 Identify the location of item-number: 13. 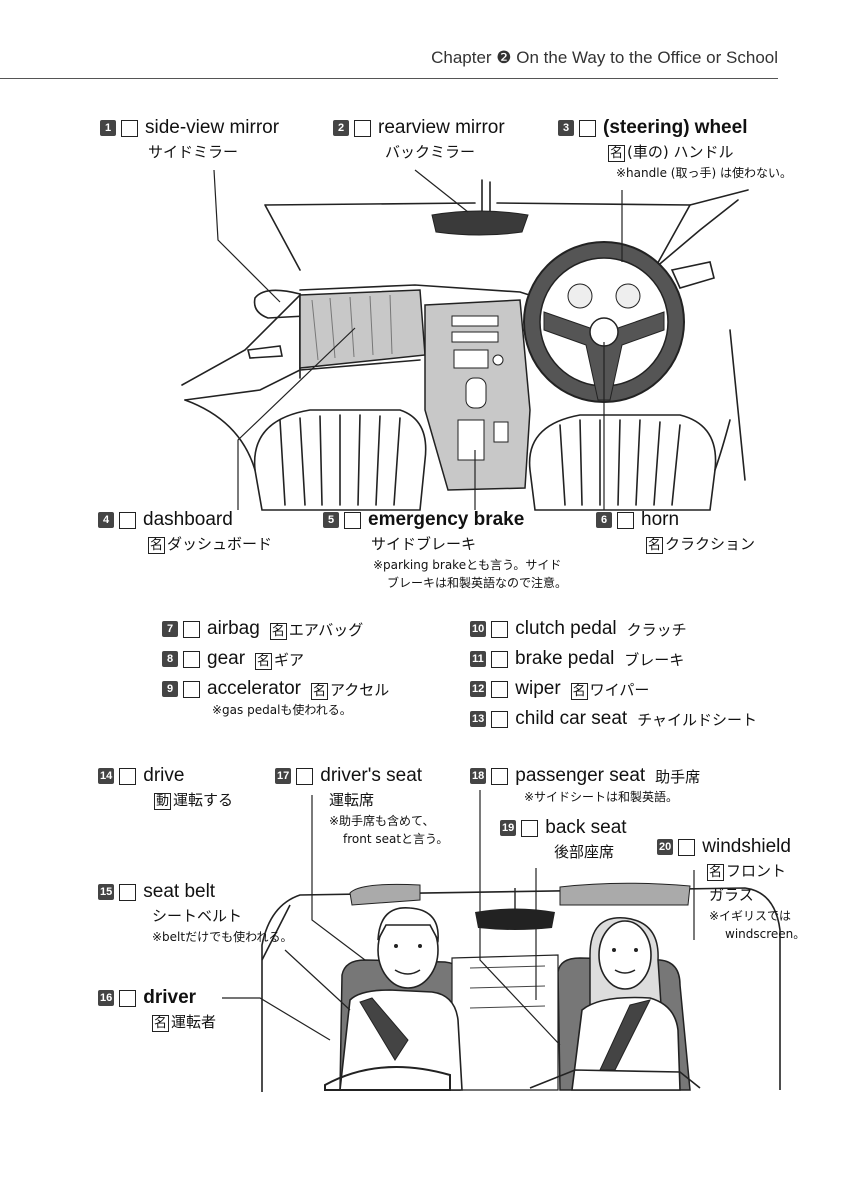
(478, 719).